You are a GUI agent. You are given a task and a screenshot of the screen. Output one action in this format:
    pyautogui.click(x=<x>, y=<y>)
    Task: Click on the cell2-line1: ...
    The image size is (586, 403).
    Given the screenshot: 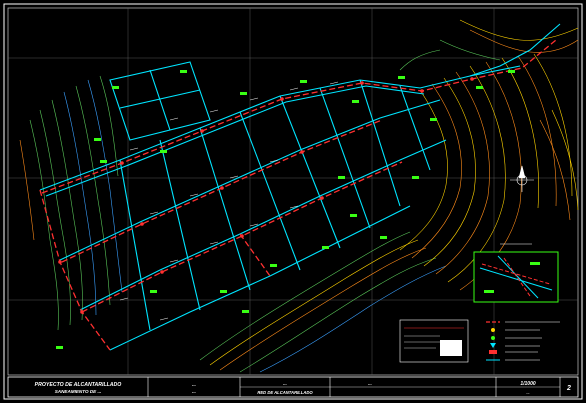 What is the action you would take?
    pyautogui.click(x=194, y=384)
    